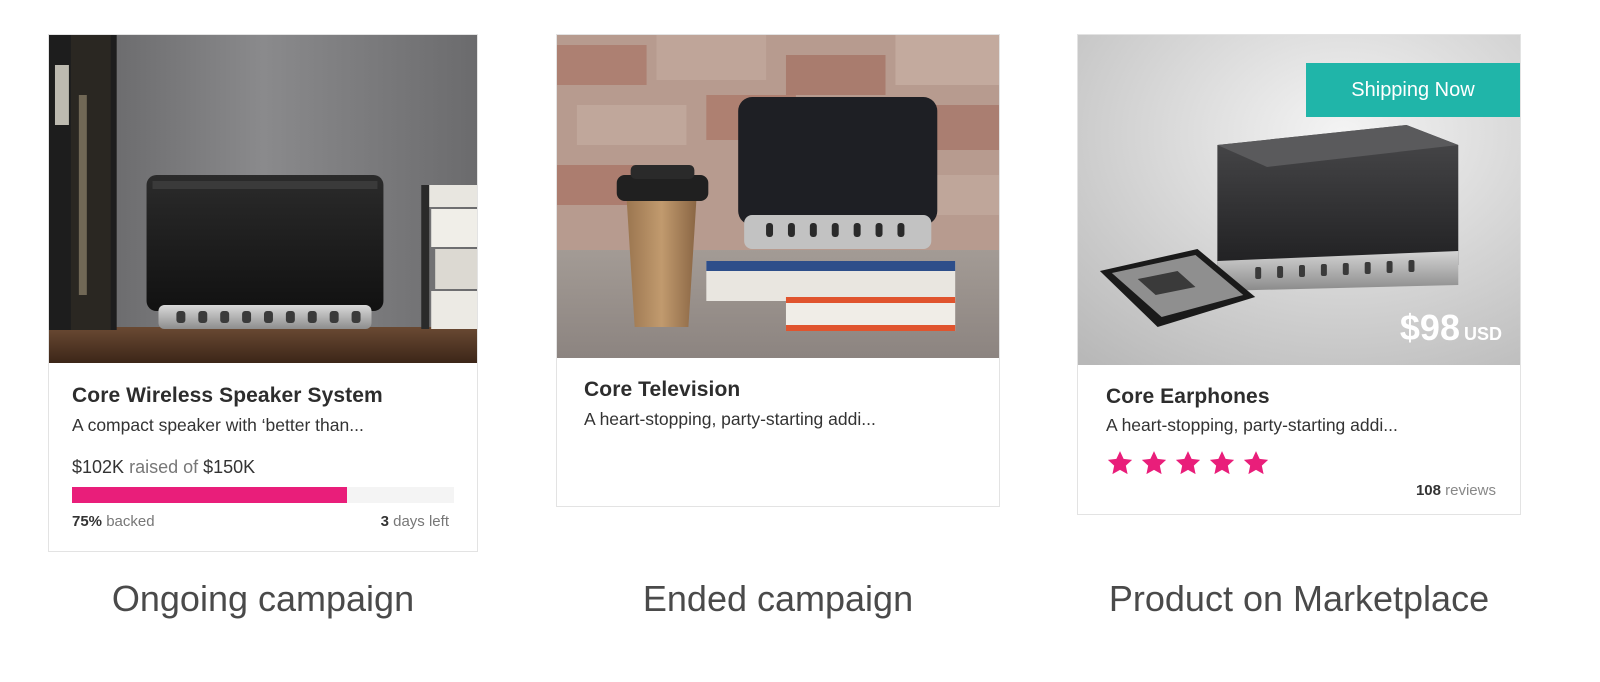 The height and width of the screenshot is (682, 1600). I want to click on campaign-title: Core Television, so click(662, 390).